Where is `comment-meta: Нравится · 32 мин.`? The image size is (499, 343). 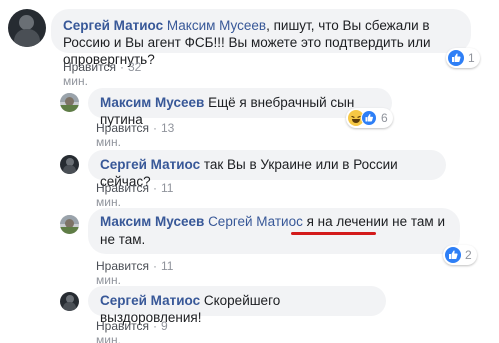
comment-meta: Нравится · 32 мин. is located at coordinates (102, 74).